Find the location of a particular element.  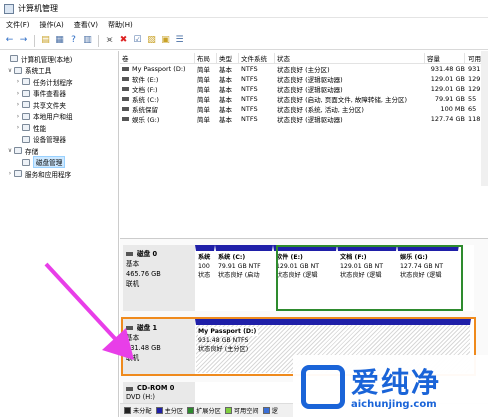

column-header-layout: 布局 is located at coordinates (206, 58).